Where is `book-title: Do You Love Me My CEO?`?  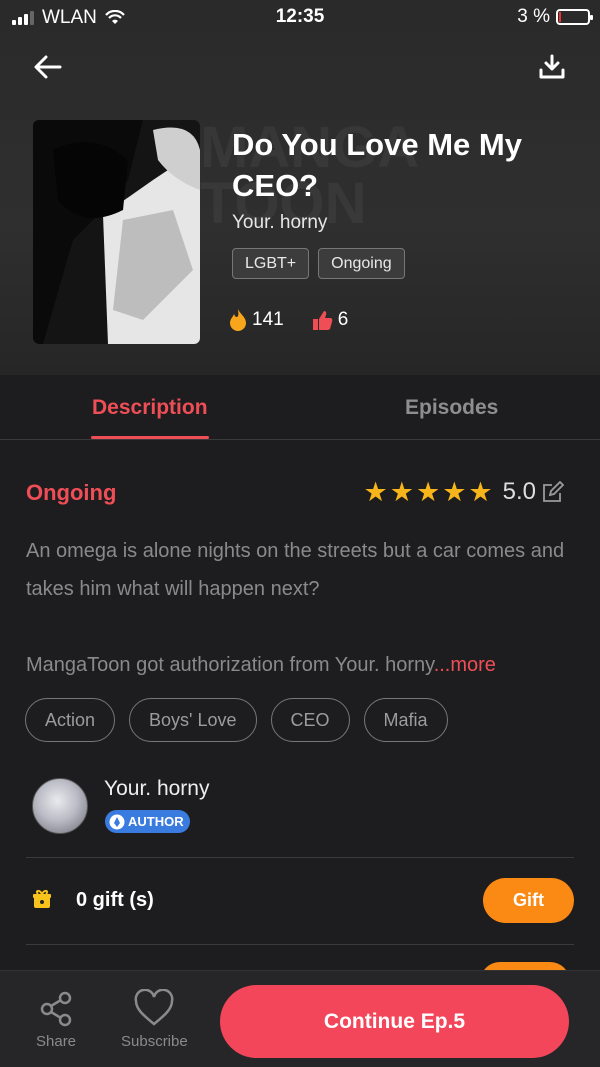 book-title: Do You Love Me My CEO? is located at coordinates (377, 165).